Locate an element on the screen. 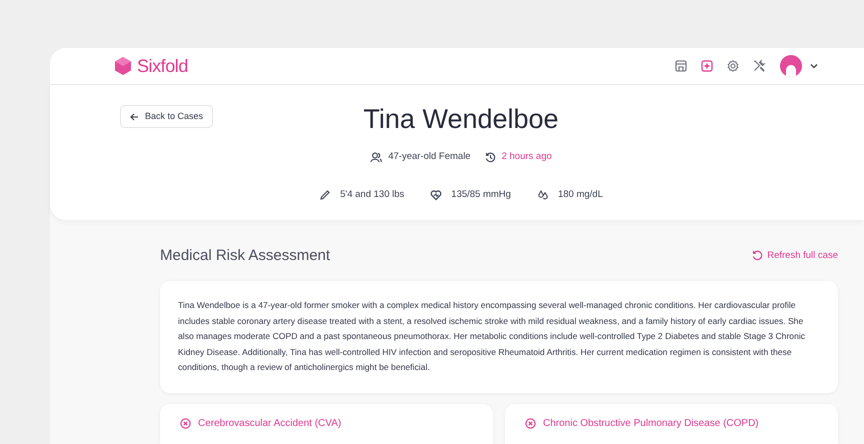  section-title: Medical Risk Assessment is located at coordinates (245, 256).